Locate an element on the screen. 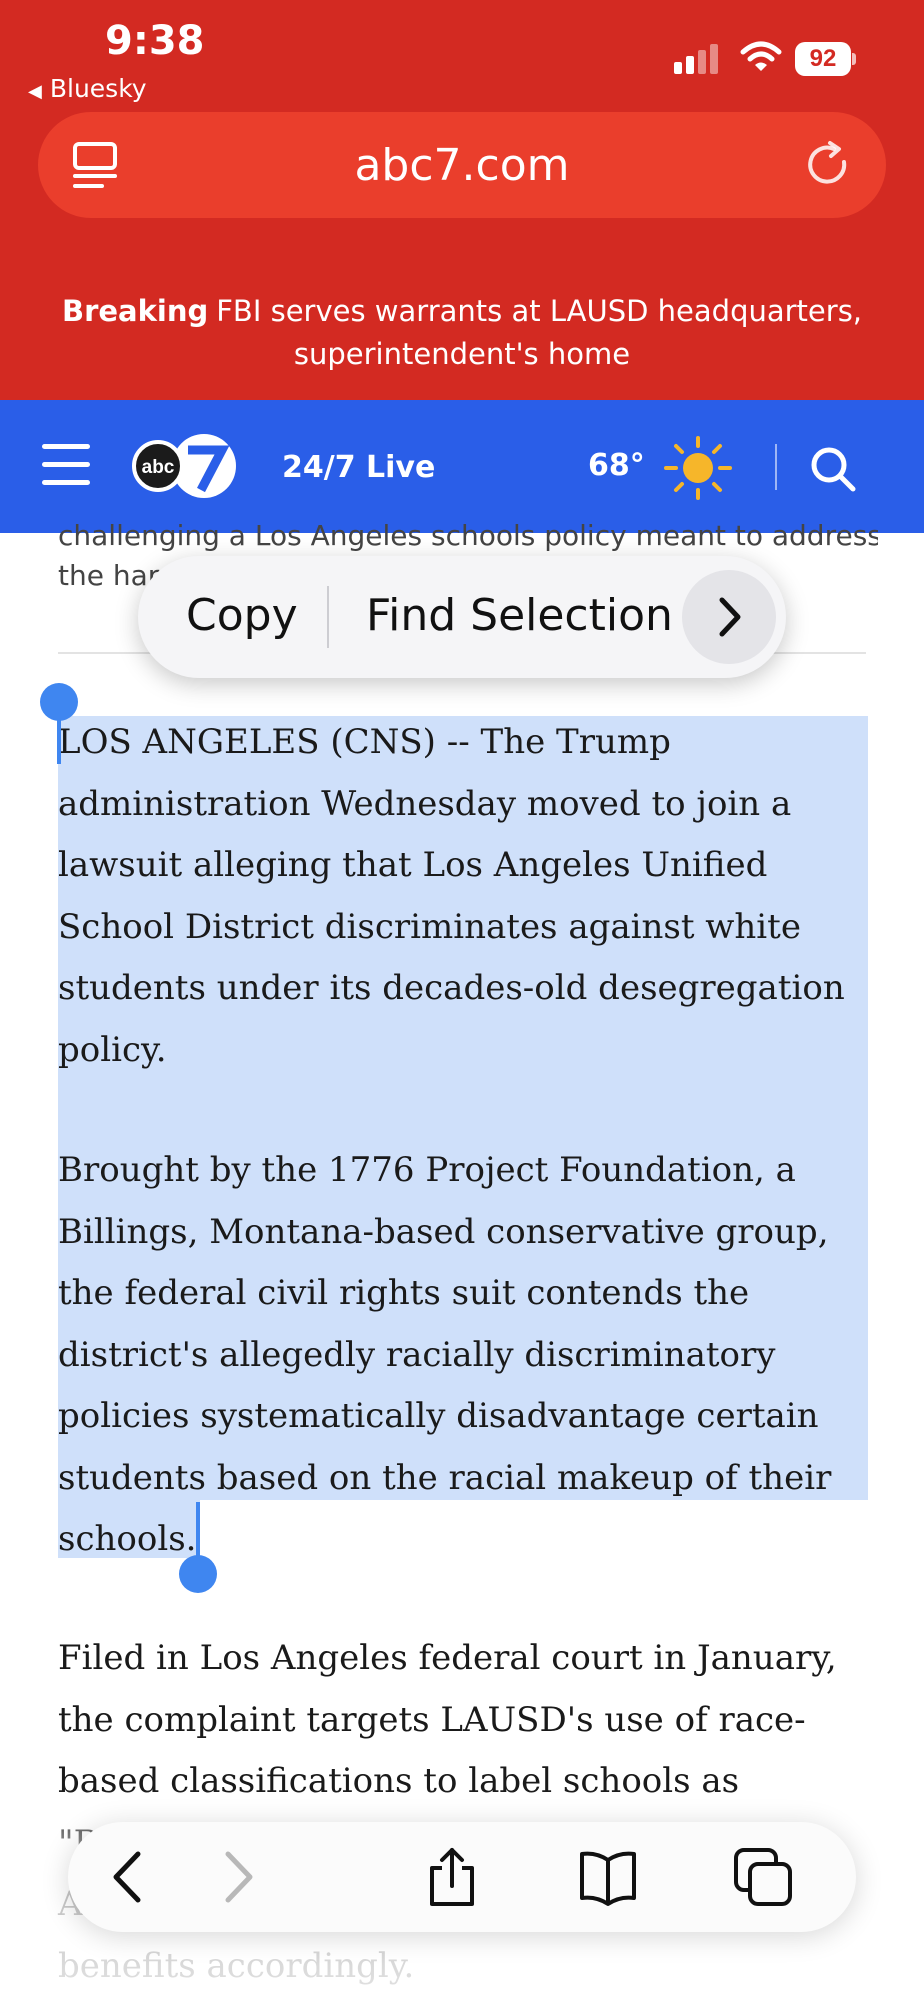 The height and width of the screenshot is (2000, 924). breaking-label: Breaking is located at coordinates (135, 311).